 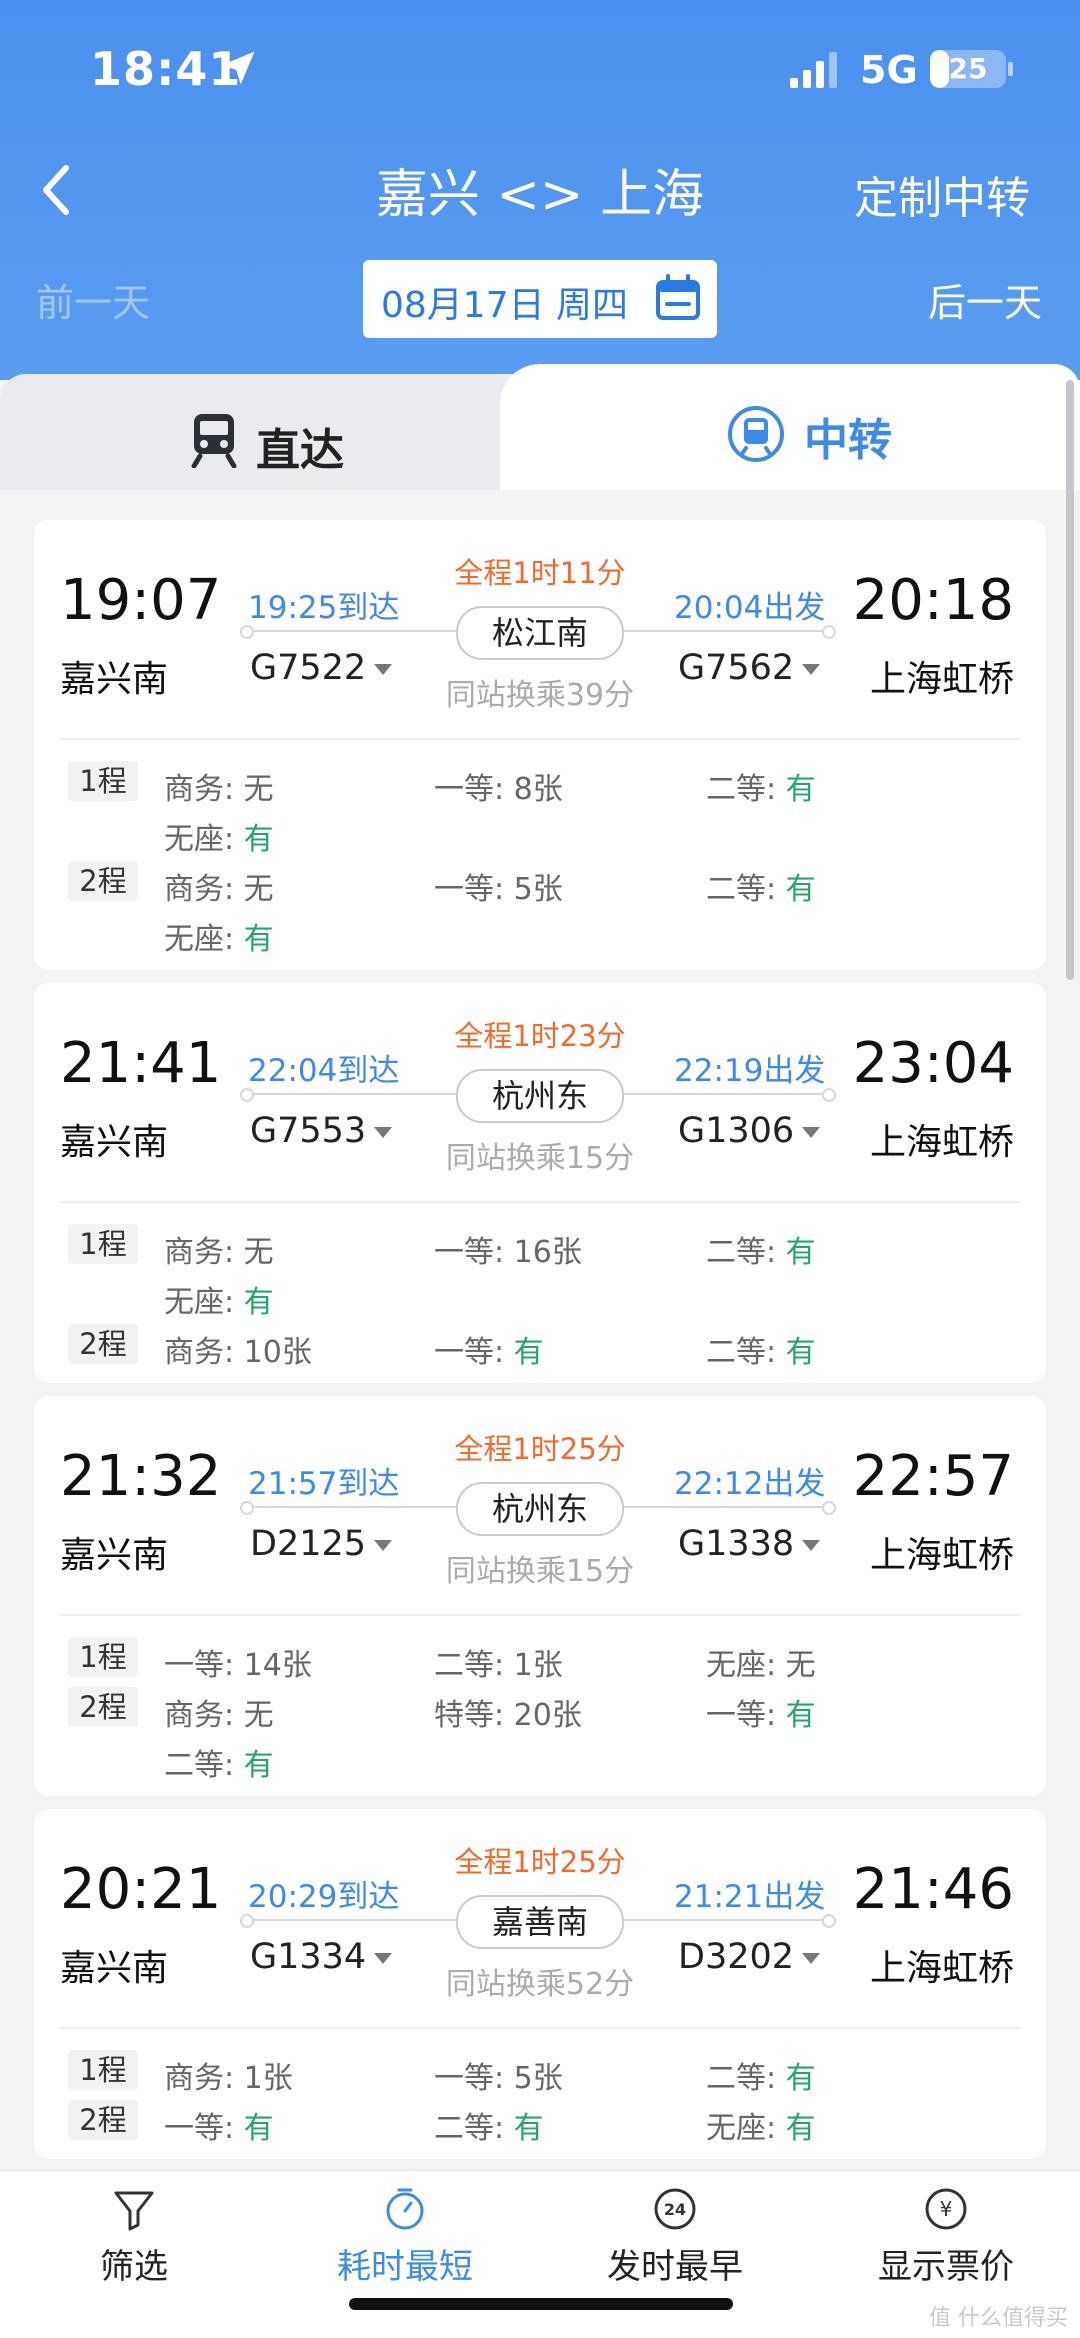 What do you see at coordinates (998, 2318) in the screenshot?
I see `watermark: 值 什么值得买` at bounding box center [998, 2318].